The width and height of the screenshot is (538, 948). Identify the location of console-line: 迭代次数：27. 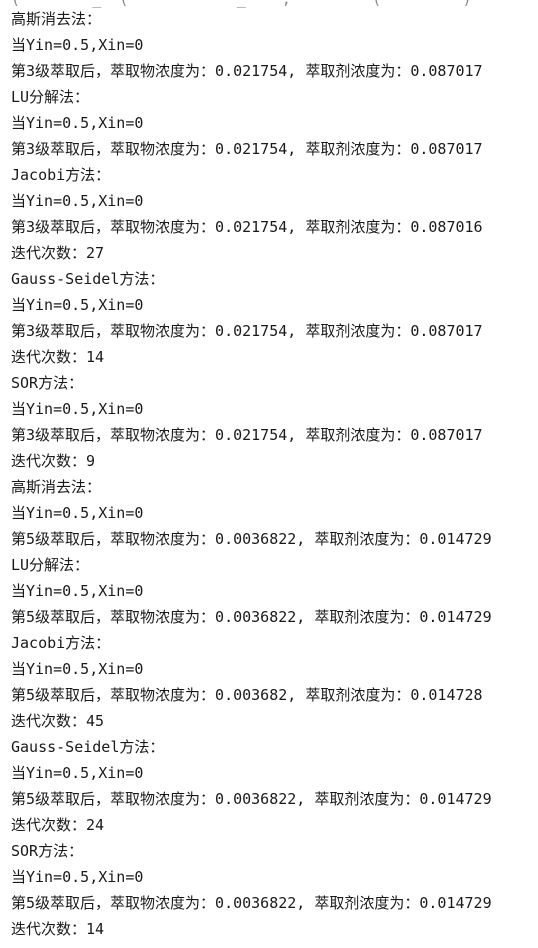
(58, 253).